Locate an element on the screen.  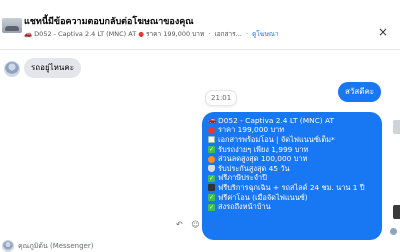
message-line: ✓ ส่งรถถึงหน้าบ้าน is located at coordinates (292, 207).